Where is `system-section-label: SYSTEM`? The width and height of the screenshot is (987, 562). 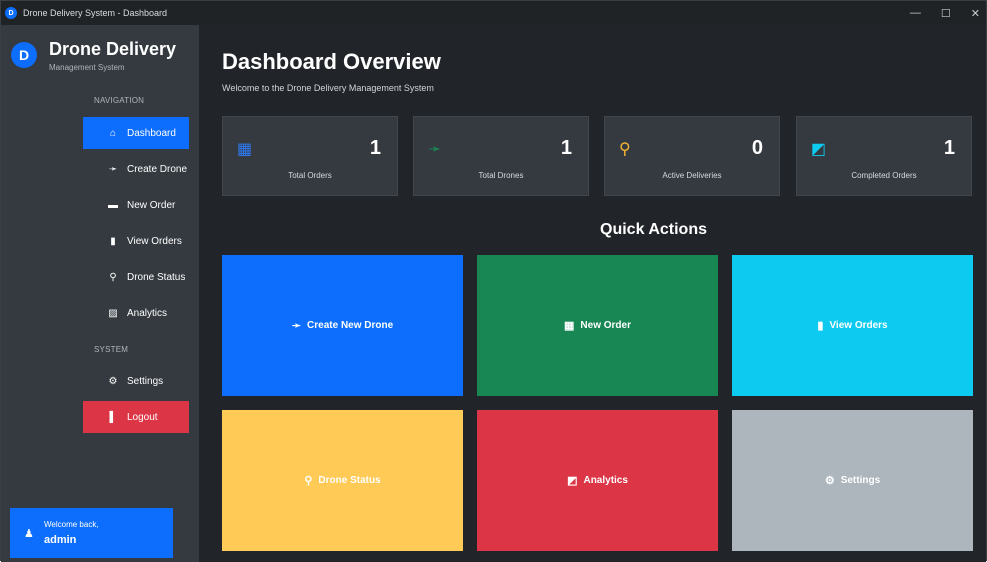 system-section-label: SYSTEM is located at coordinates (111, 349).